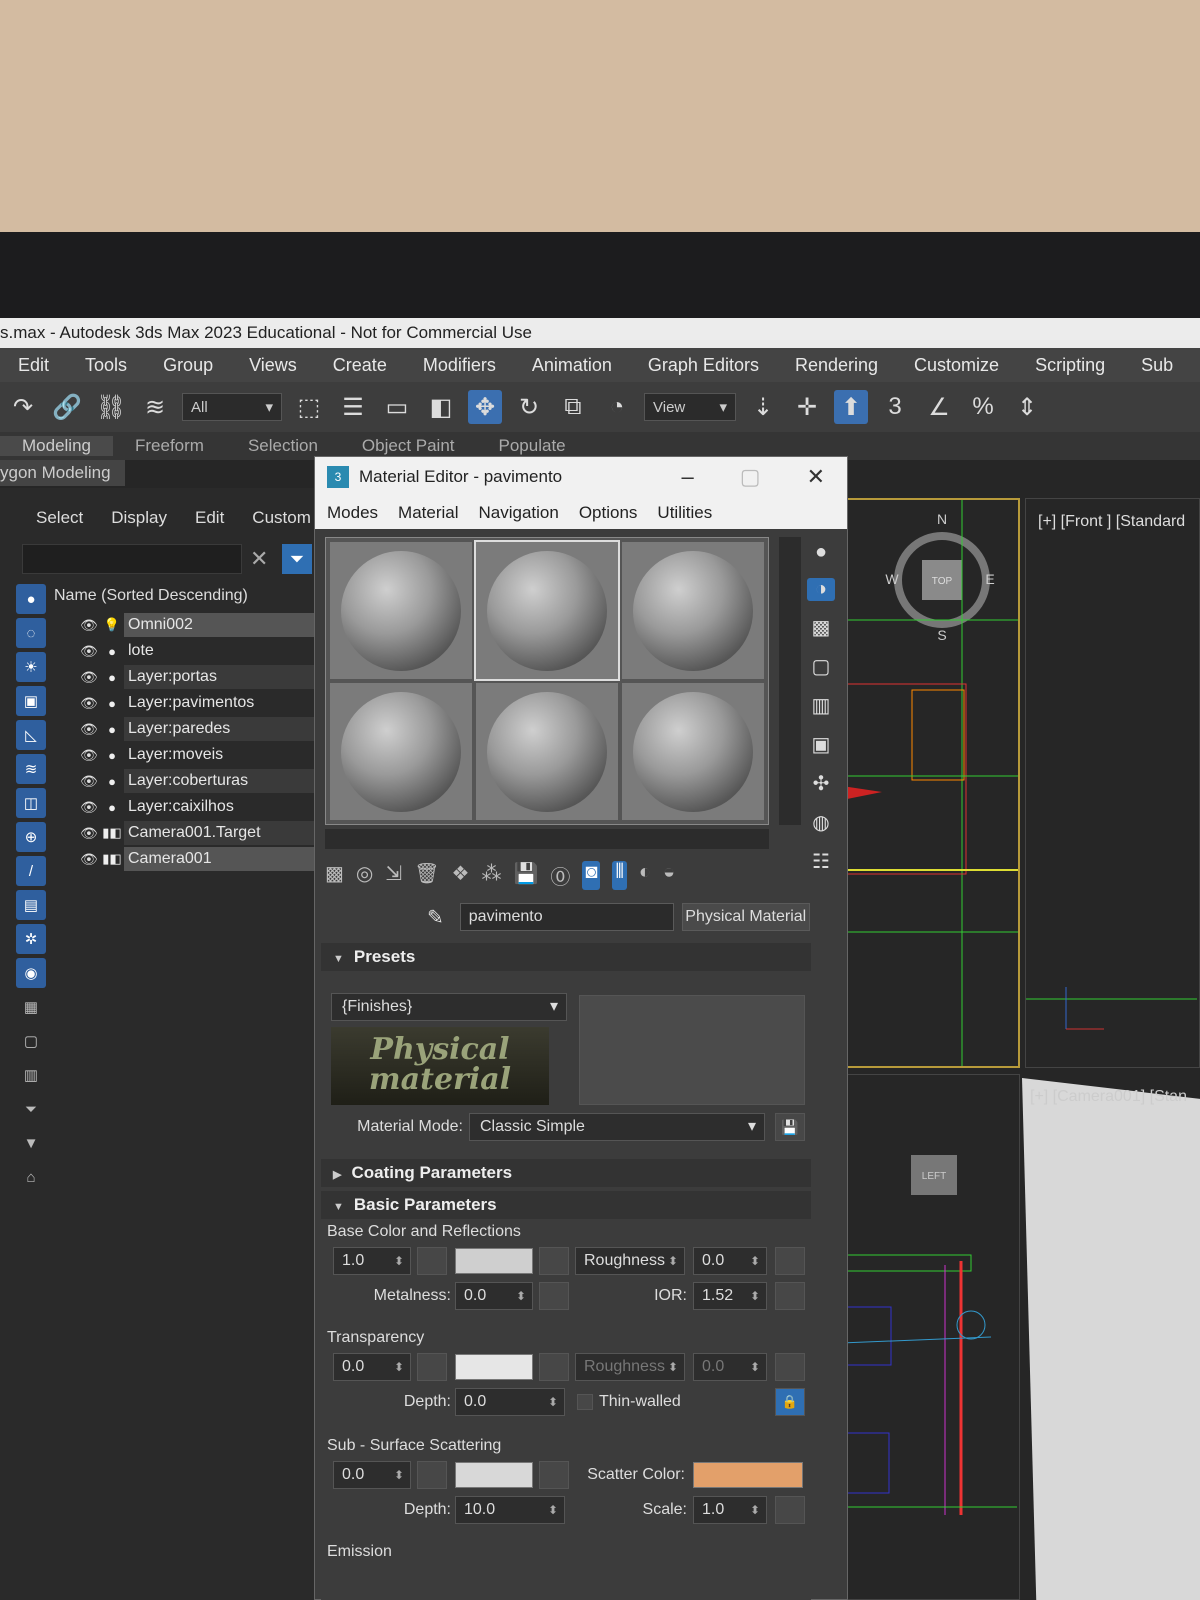 This screenshot has height=1600, width=1200. What do you see at coordinates (432, 1367) in the screenshot?
I see `transparency-weight-map-button` at bounding box center [432, 1367].